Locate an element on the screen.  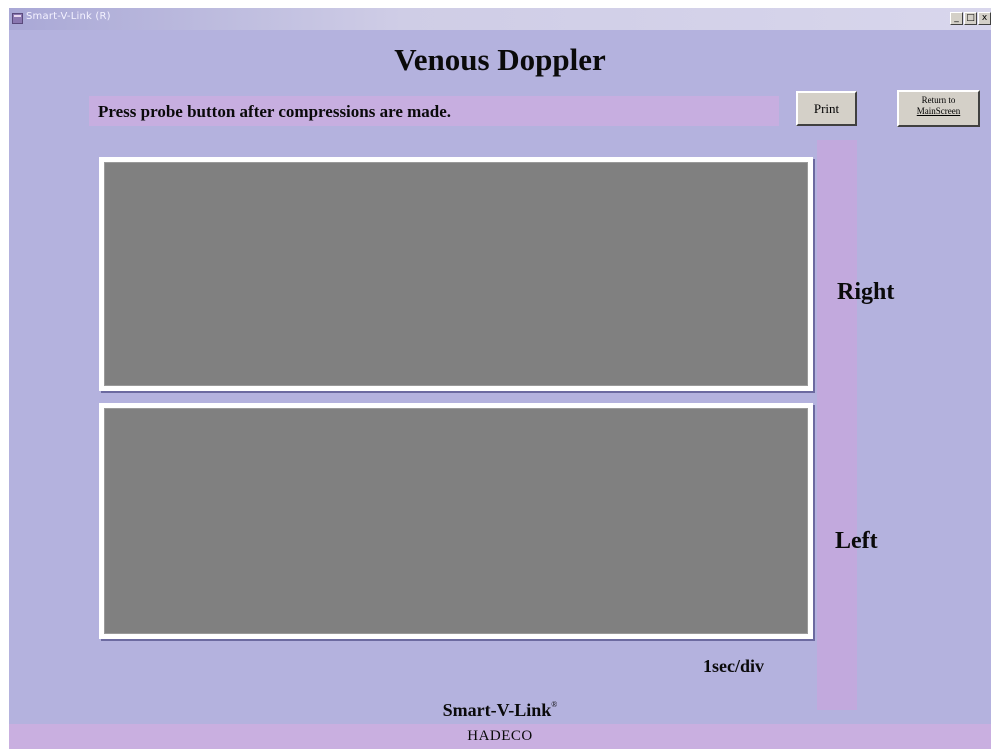
company-name: HADECO is located at coordinates (500, 736).